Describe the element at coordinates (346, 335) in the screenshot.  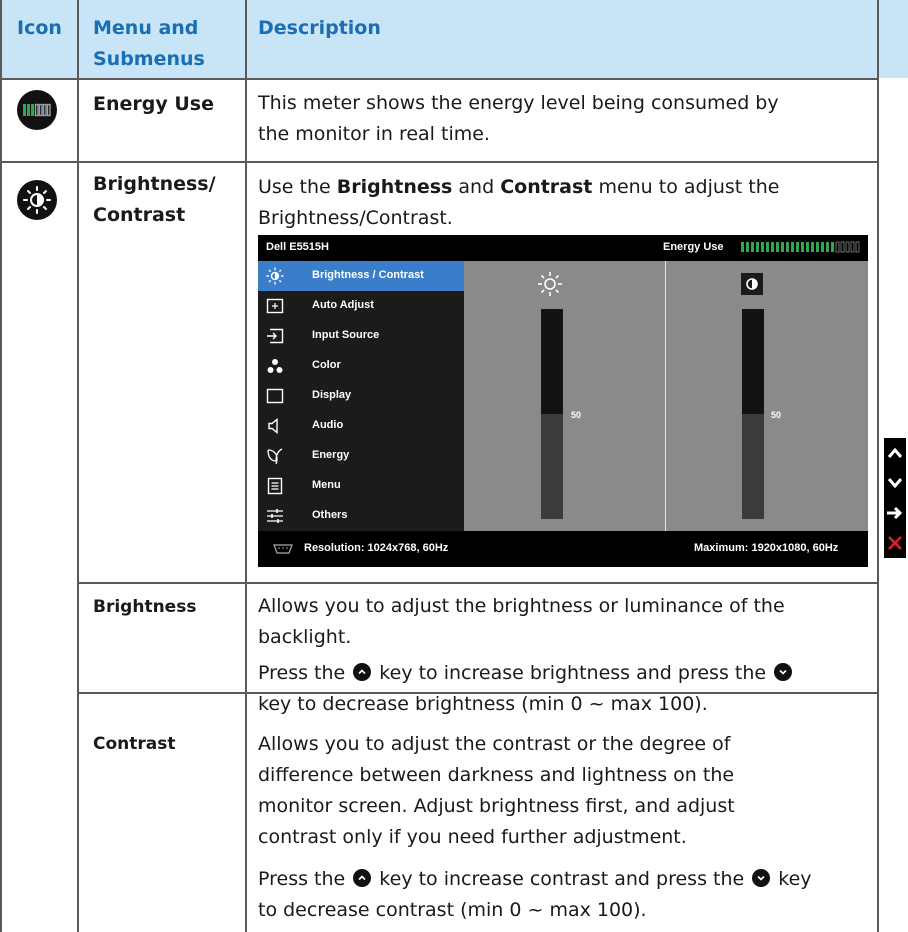
I see `osd-item-label: Input Source` at that location.